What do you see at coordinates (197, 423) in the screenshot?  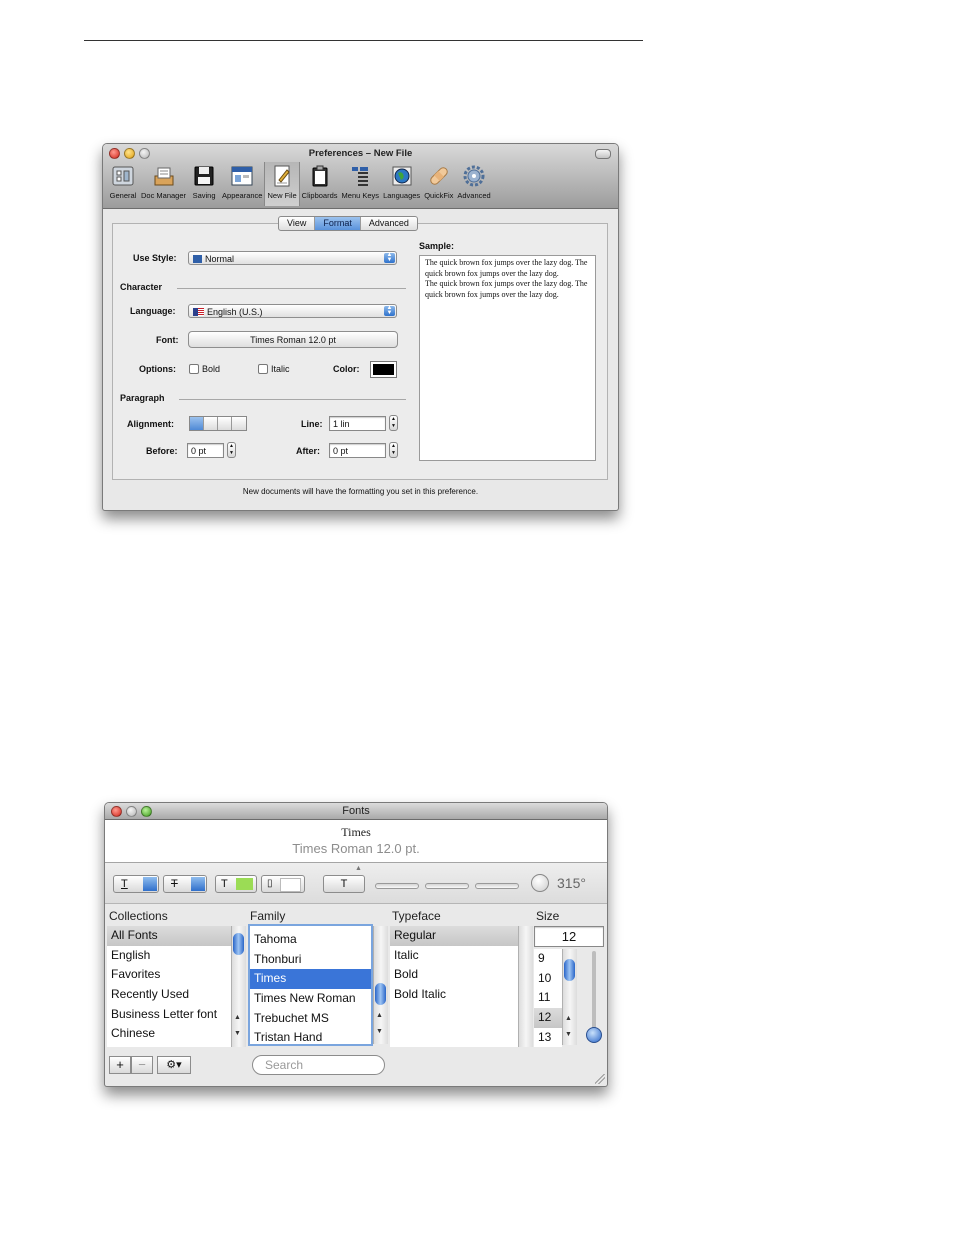 I see `align-left-button` at bounding box center [197, 423].